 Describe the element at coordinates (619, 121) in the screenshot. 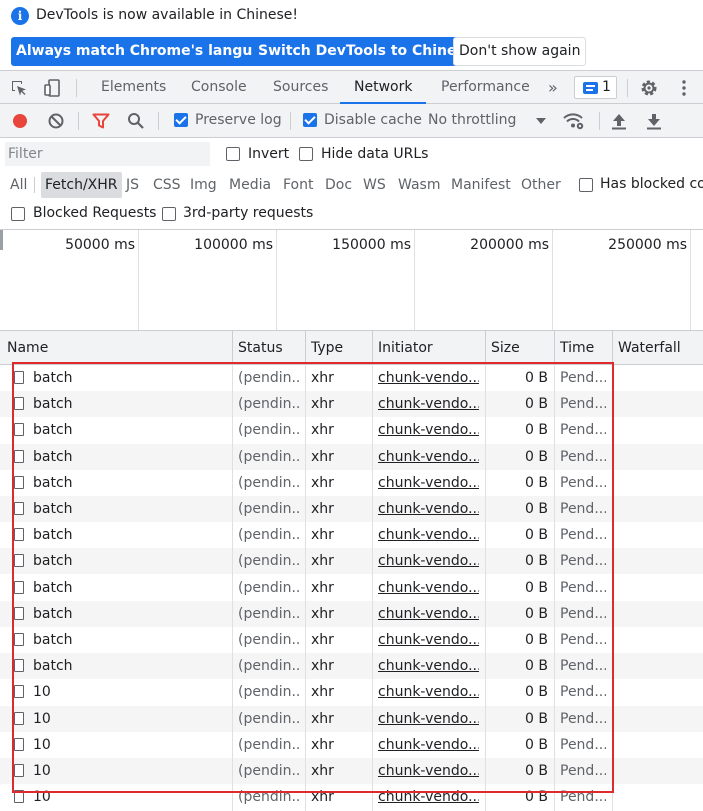

I see `import-har-icon` at that location.